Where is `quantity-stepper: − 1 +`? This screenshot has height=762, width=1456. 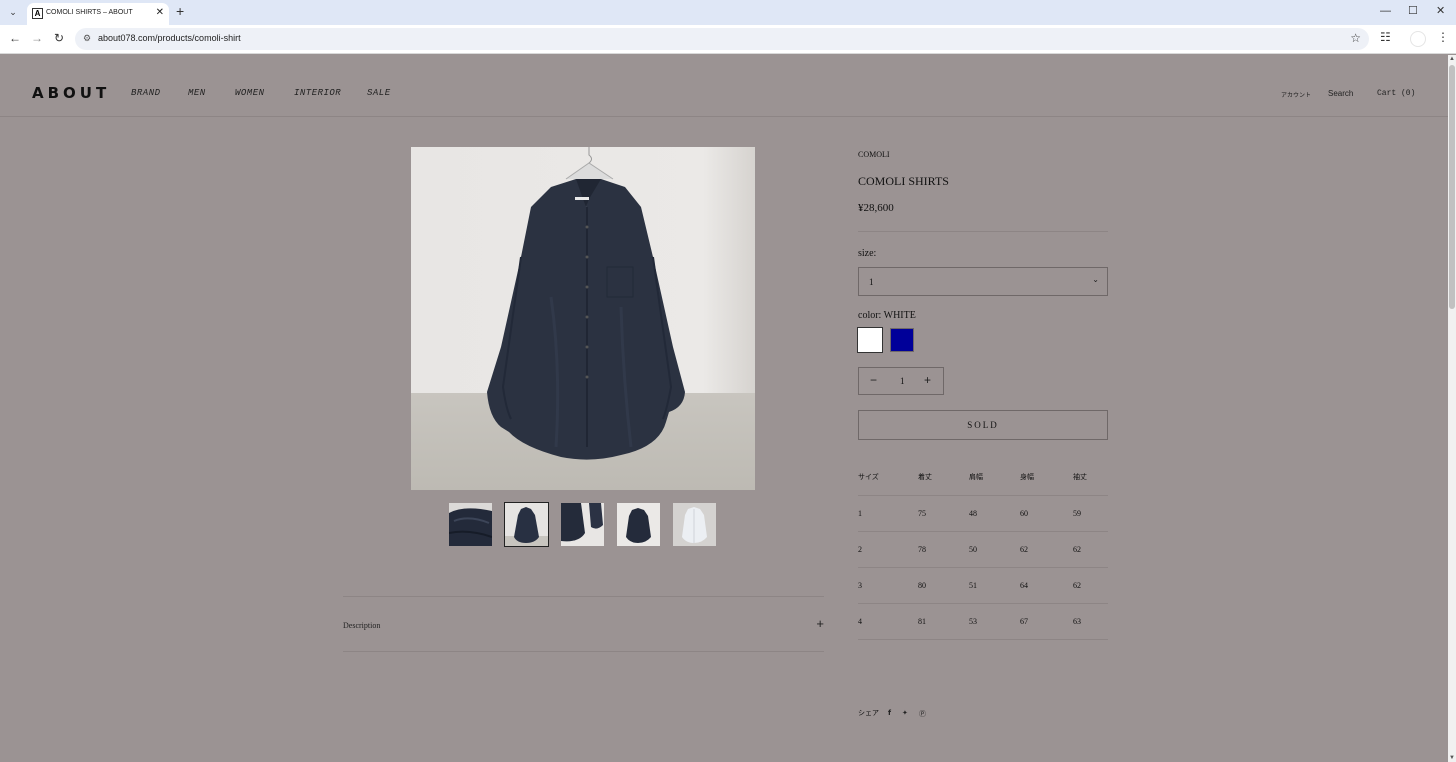 quantity-stepper: − 1 + is located at coordinates (901, 381).